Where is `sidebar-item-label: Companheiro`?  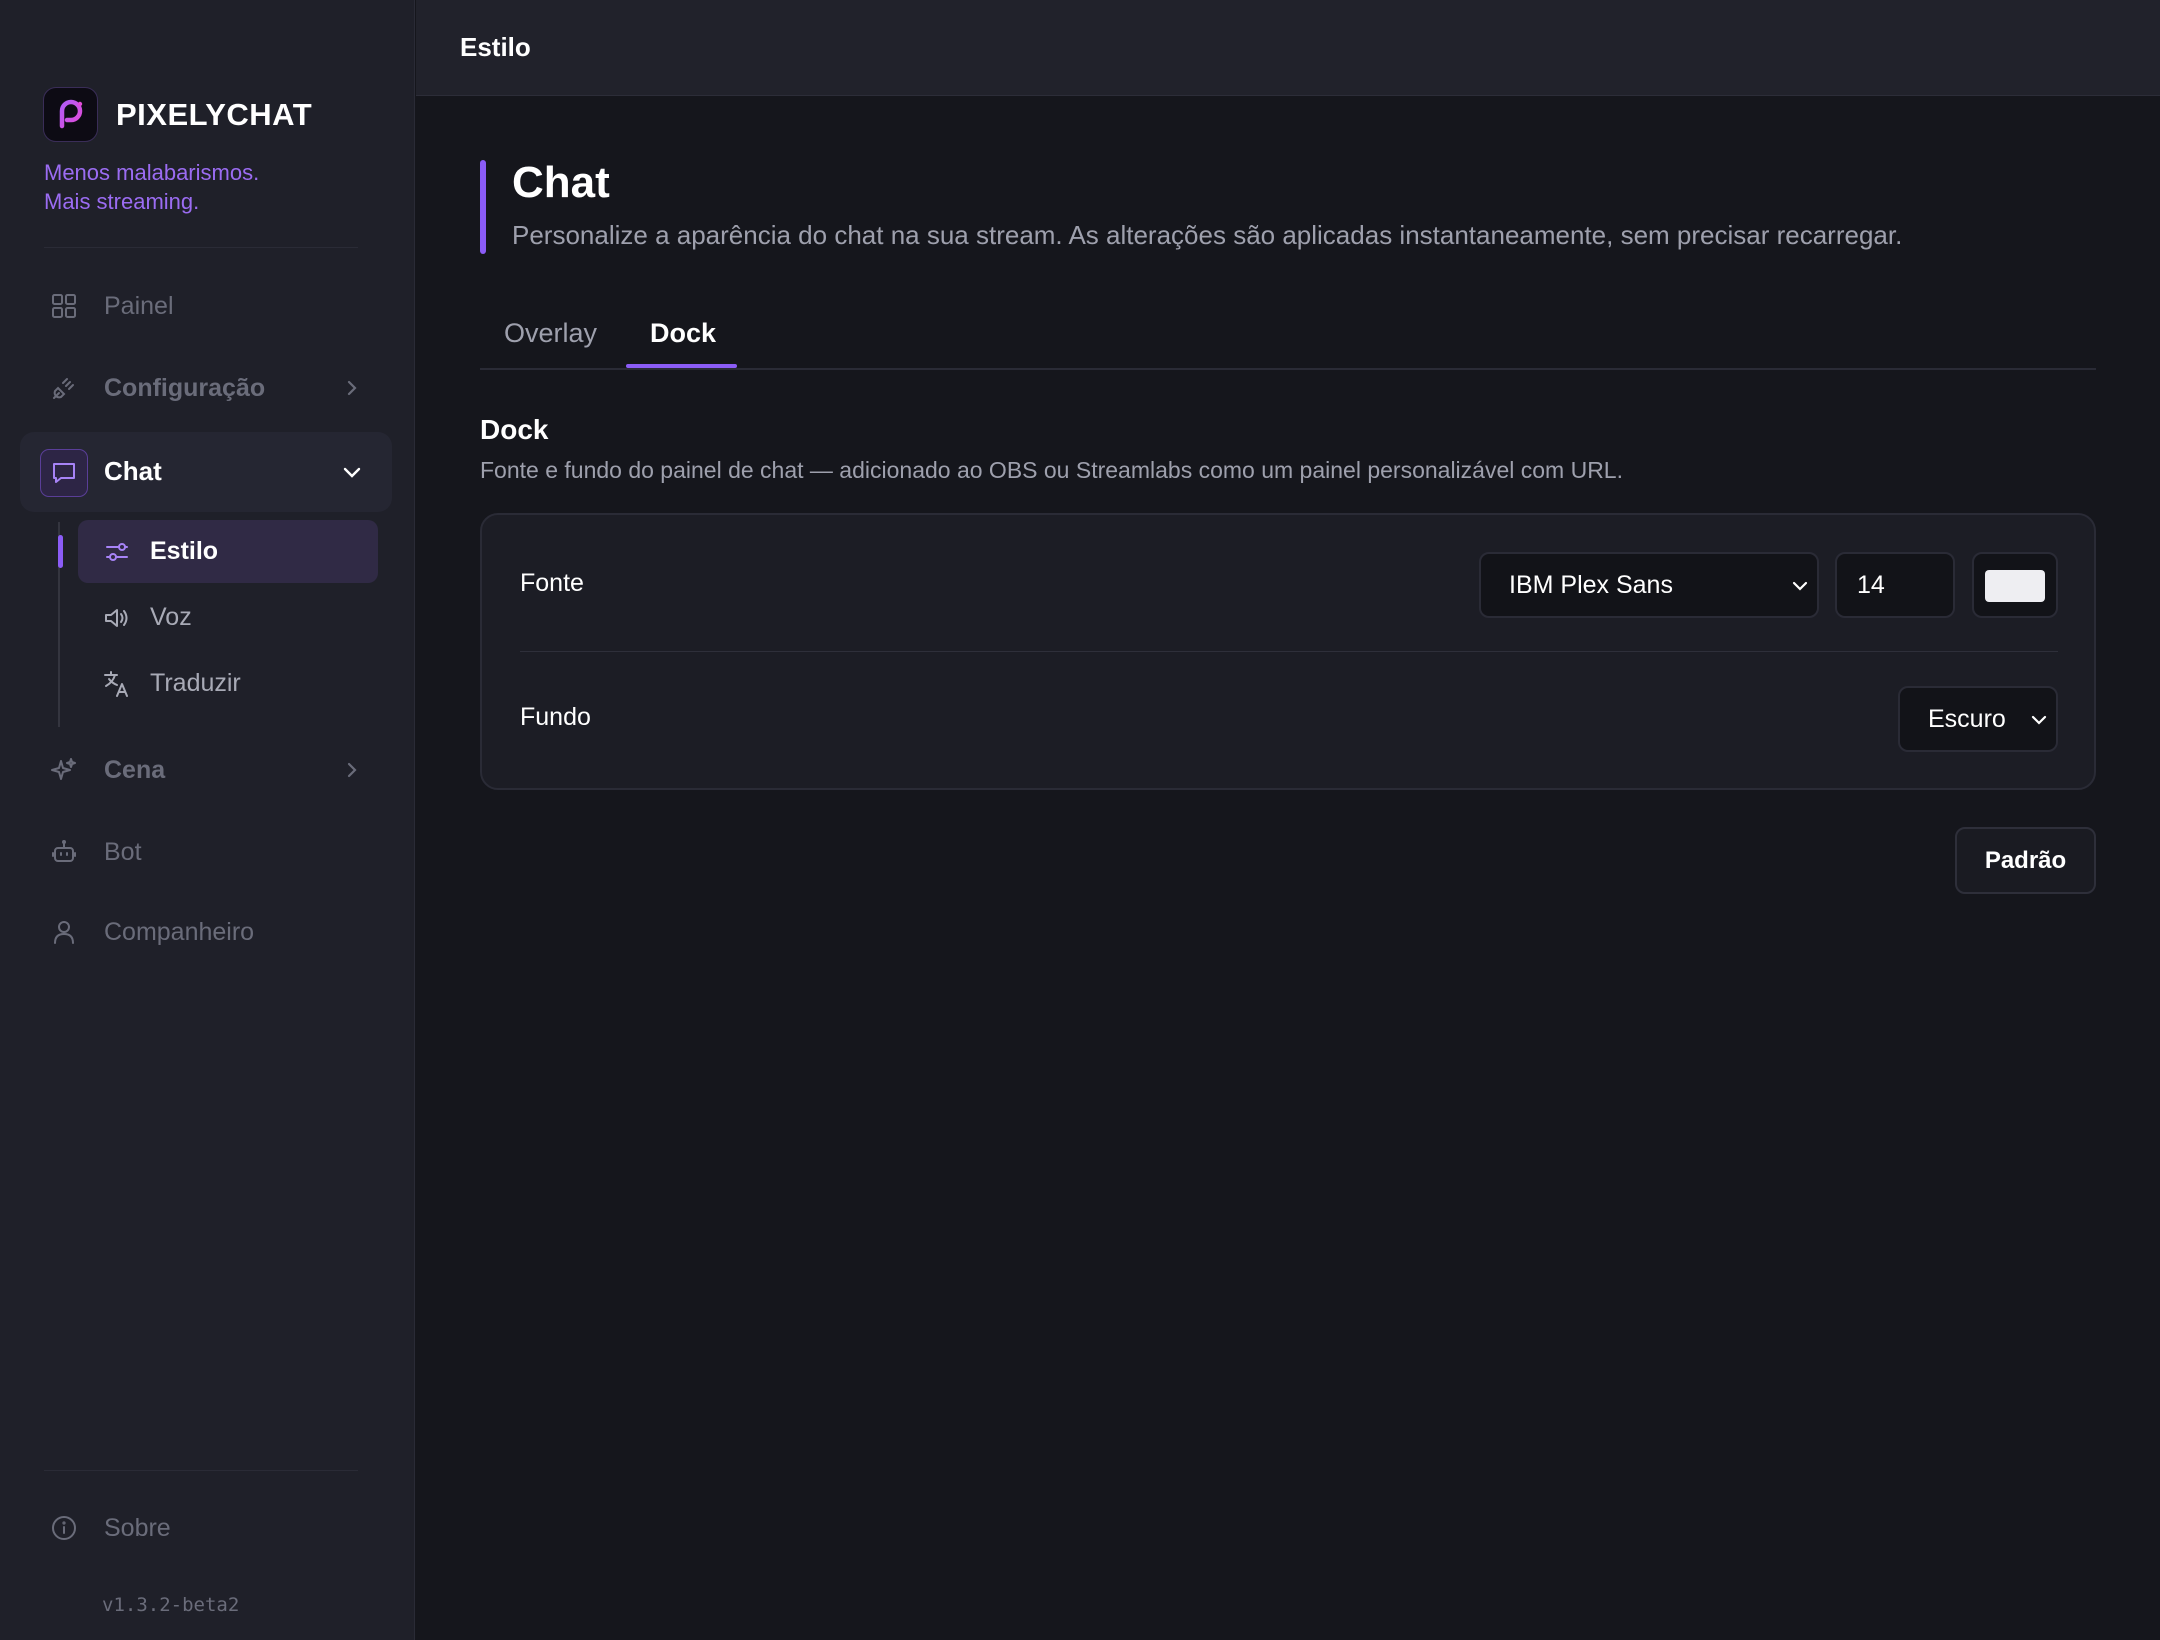
sidebar-item-label: Companheiro is located at coordinates (179, 931).